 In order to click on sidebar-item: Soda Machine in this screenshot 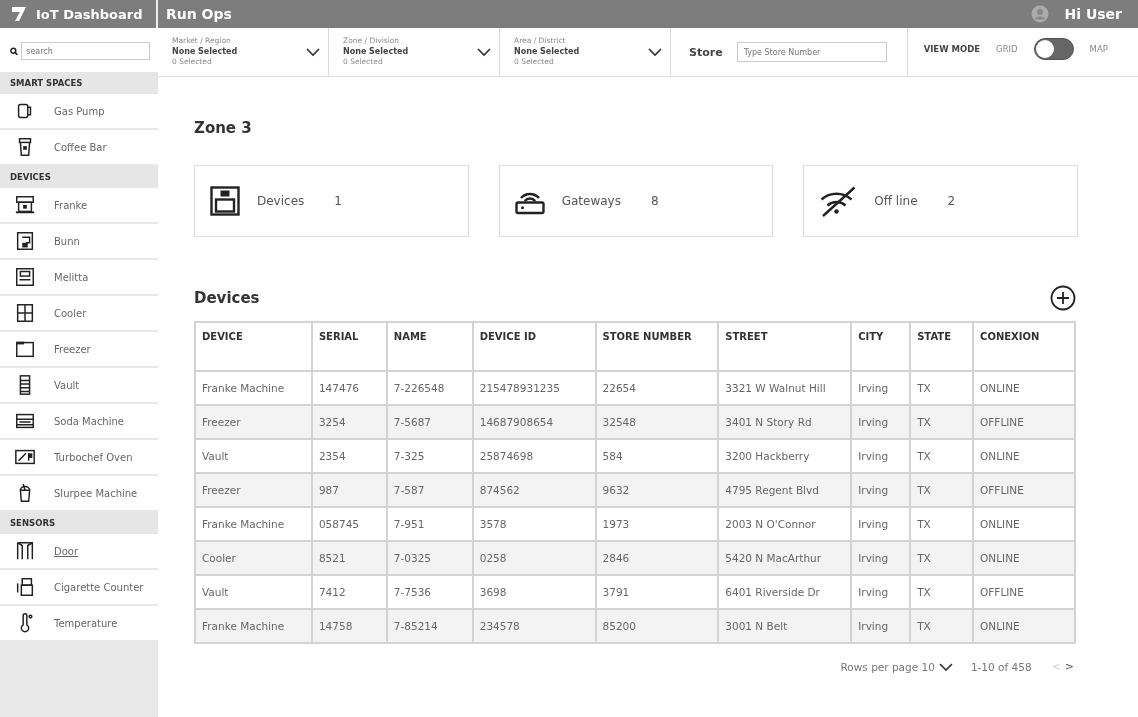, I will do `click(79, 422)`.